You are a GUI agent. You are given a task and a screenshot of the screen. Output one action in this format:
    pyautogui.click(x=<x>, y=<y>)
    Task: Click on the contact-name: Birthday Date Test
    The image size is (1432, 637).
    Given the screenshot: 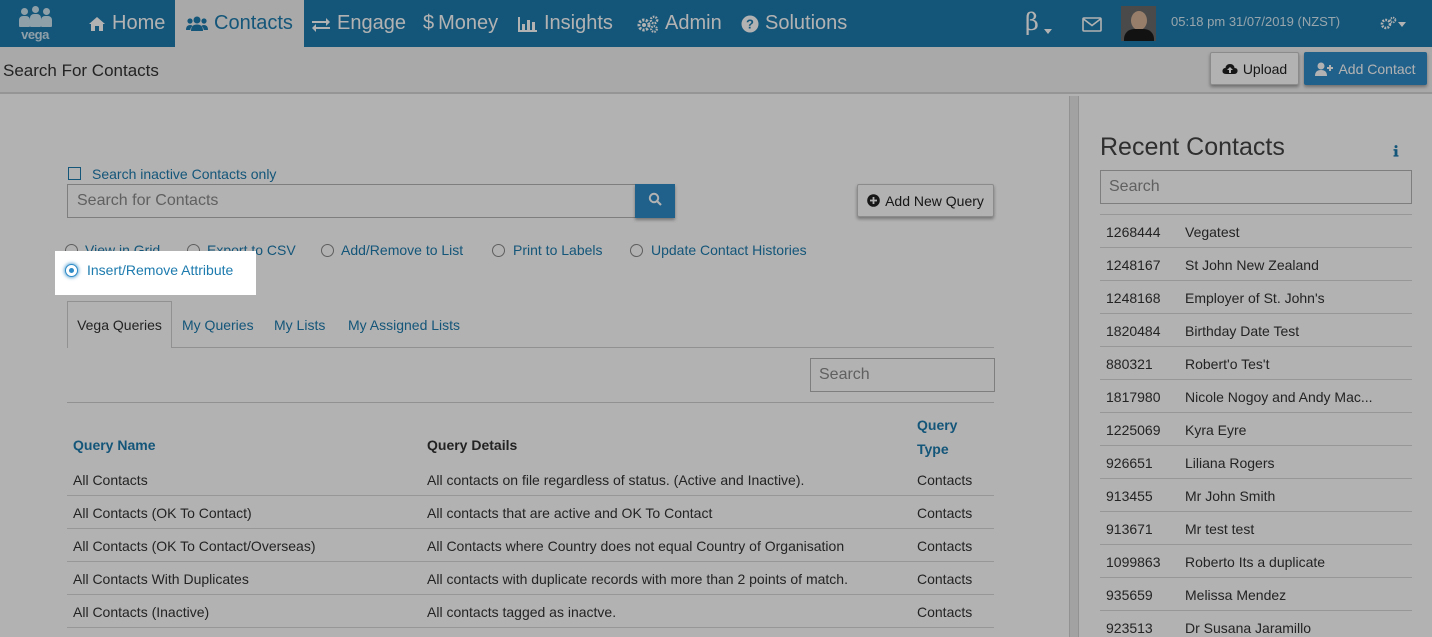 What is the action you would take?
    pyautogui.click(x=1242, y=331)
    